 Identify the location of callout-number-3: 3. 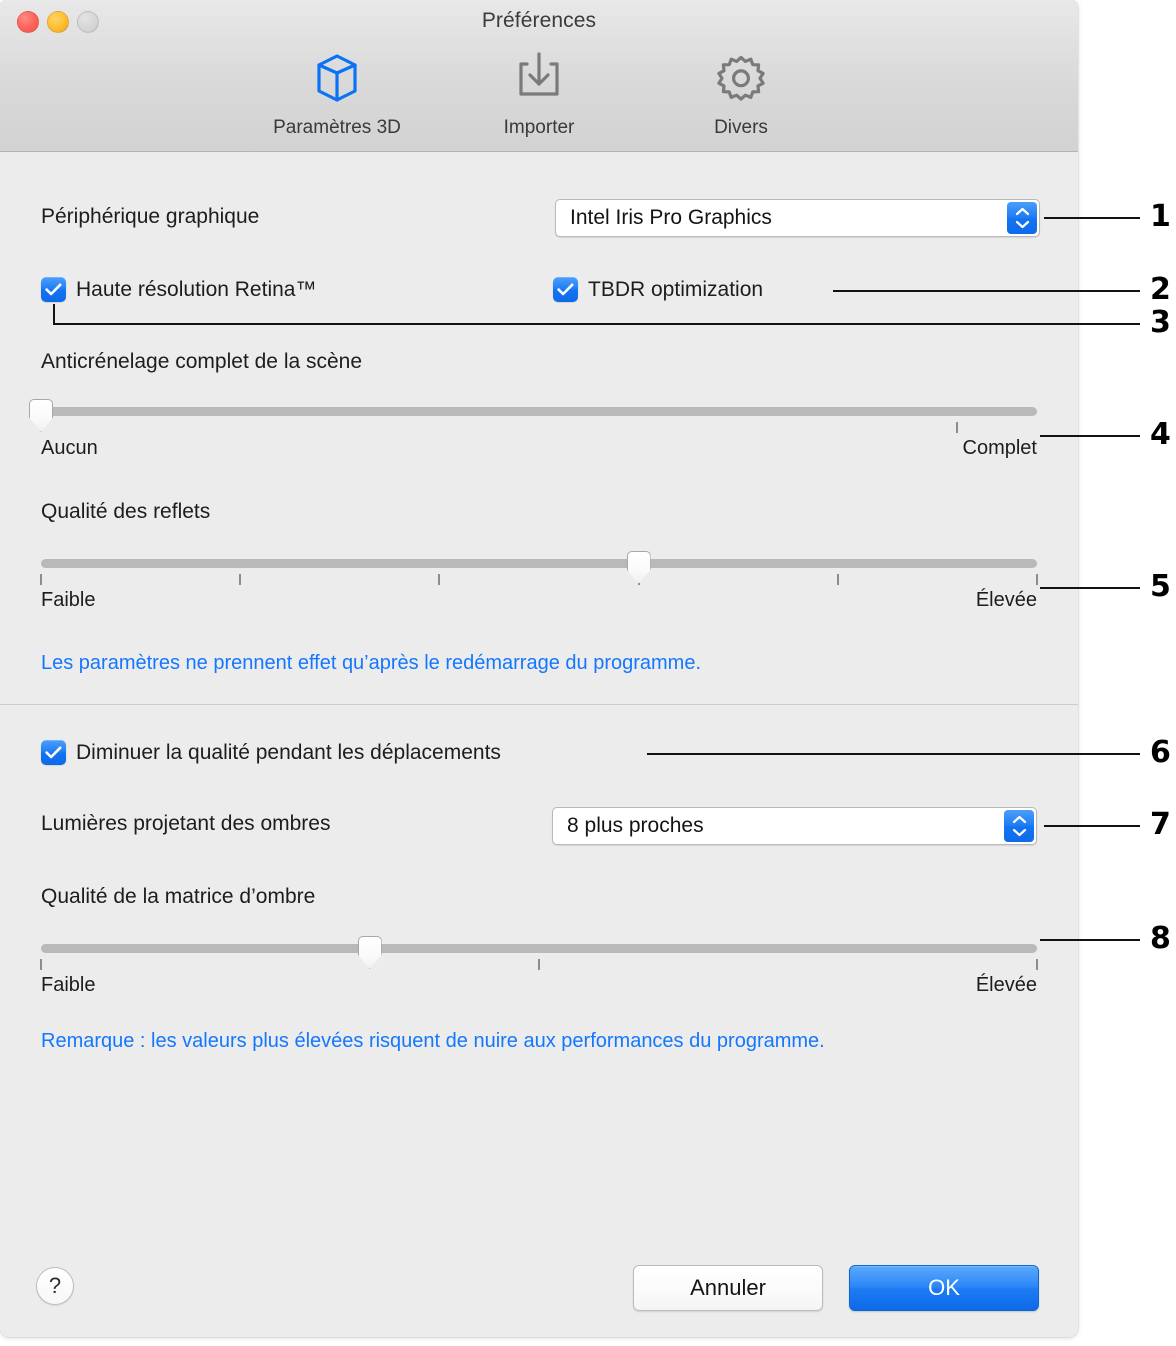
(1160, 322).